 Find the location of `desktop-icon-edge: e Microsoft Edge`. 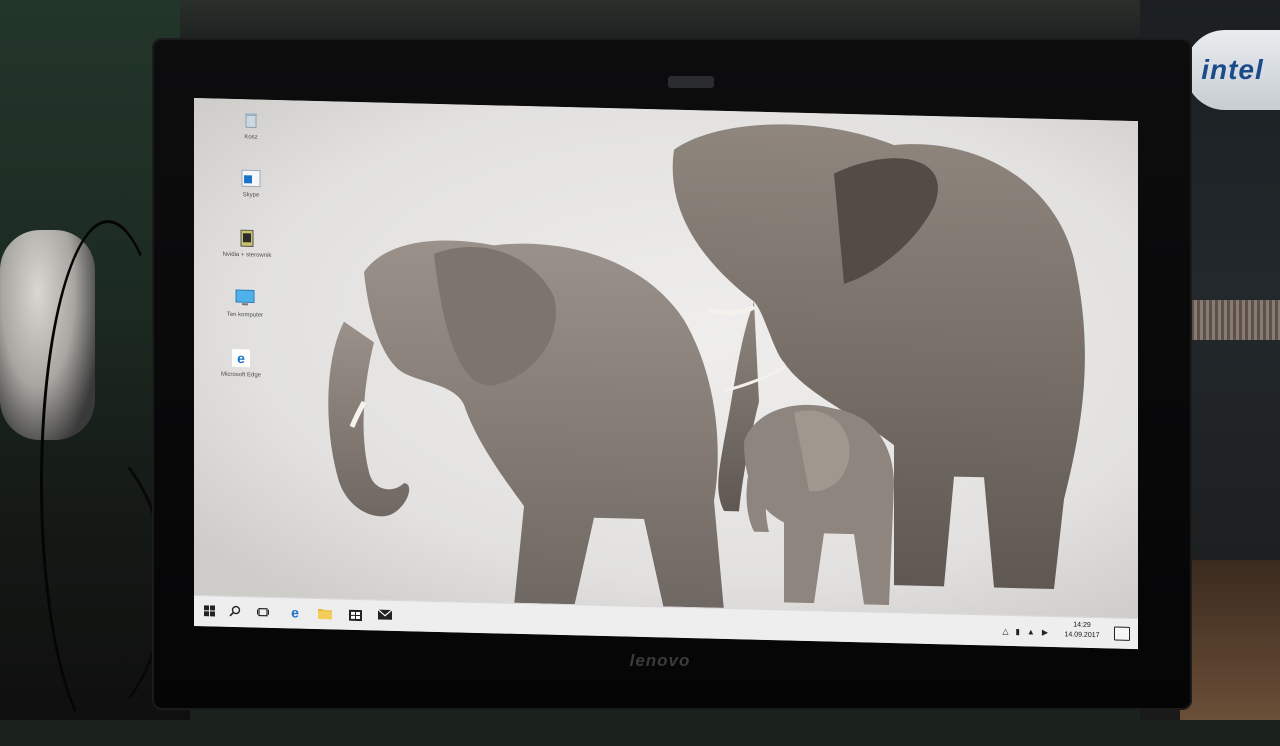

desktop-icon-edge: e Microsoft Edge is located at coordinates (241, 363).